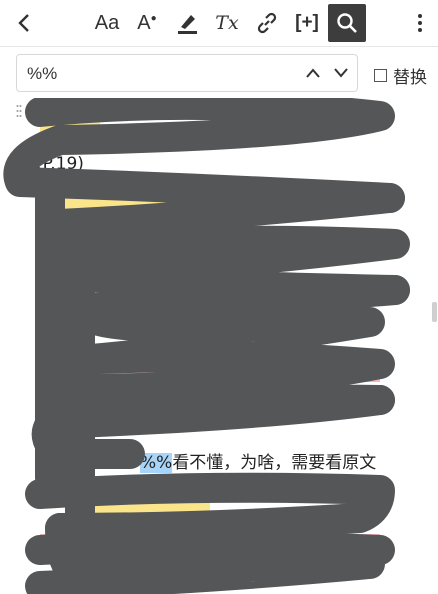 This screenshot has width=438, height=594. I want to click on text-color-button: A ●, so click(147, 23).